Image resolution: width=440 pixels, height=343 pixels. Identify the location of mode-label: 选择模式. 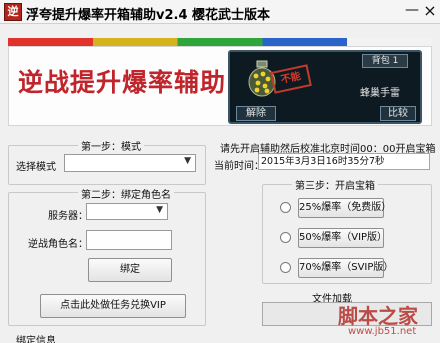
(36, 167).